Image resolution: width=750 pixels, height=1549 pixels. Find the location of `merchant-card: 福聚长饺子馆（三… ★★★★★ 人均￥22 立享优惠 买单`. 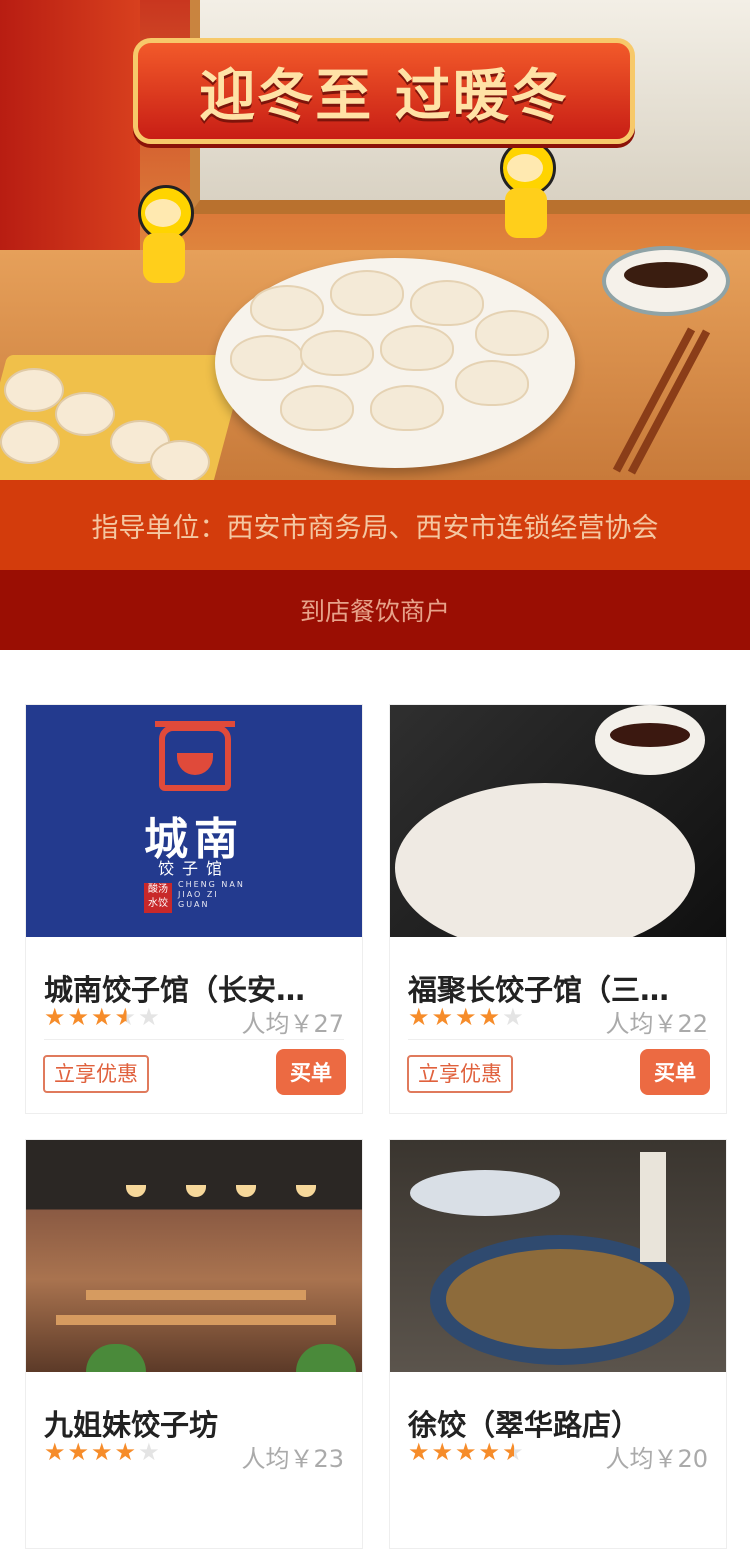

merchant-card: 福聚长饺子馆（三… ★★★★★ 人均￥22 立享优惠 买单 is located at coordinates (558, 909).